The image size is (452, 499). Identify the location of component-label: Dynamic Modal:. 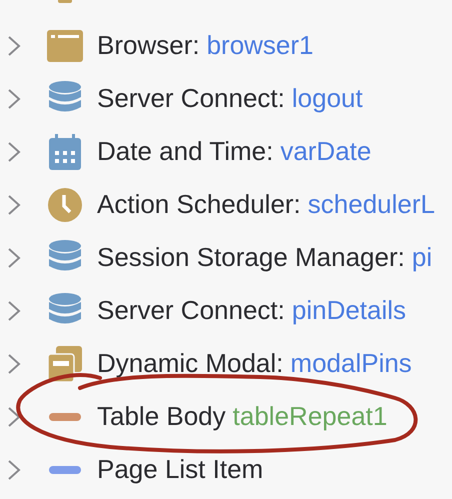
(190, 363).